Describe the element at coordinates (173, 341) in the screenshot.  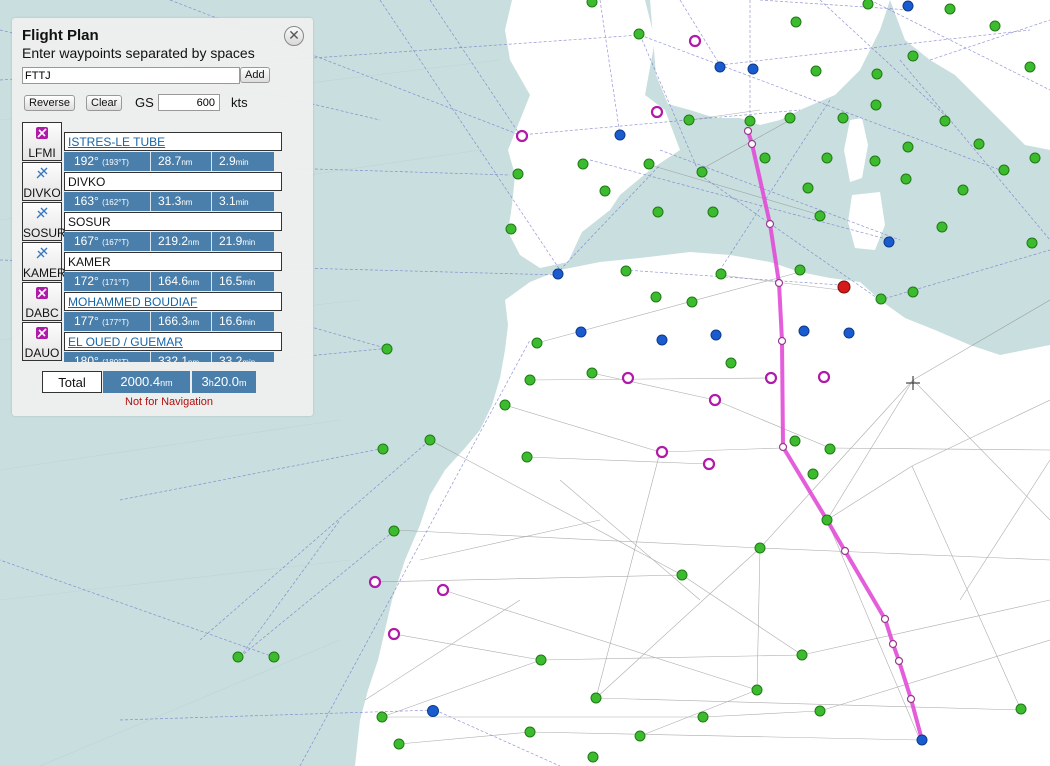
I see `waypoint-name-link: EL OUED / GUEMAR` at that location.